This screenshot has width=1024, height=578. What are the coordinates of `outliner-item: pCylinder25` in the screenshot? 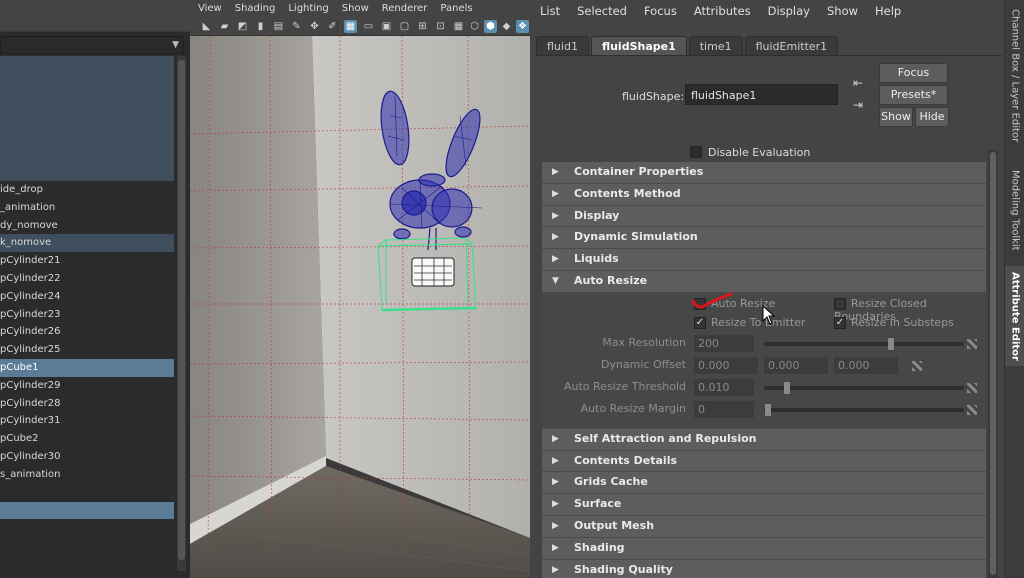 It's located at (87, 350).